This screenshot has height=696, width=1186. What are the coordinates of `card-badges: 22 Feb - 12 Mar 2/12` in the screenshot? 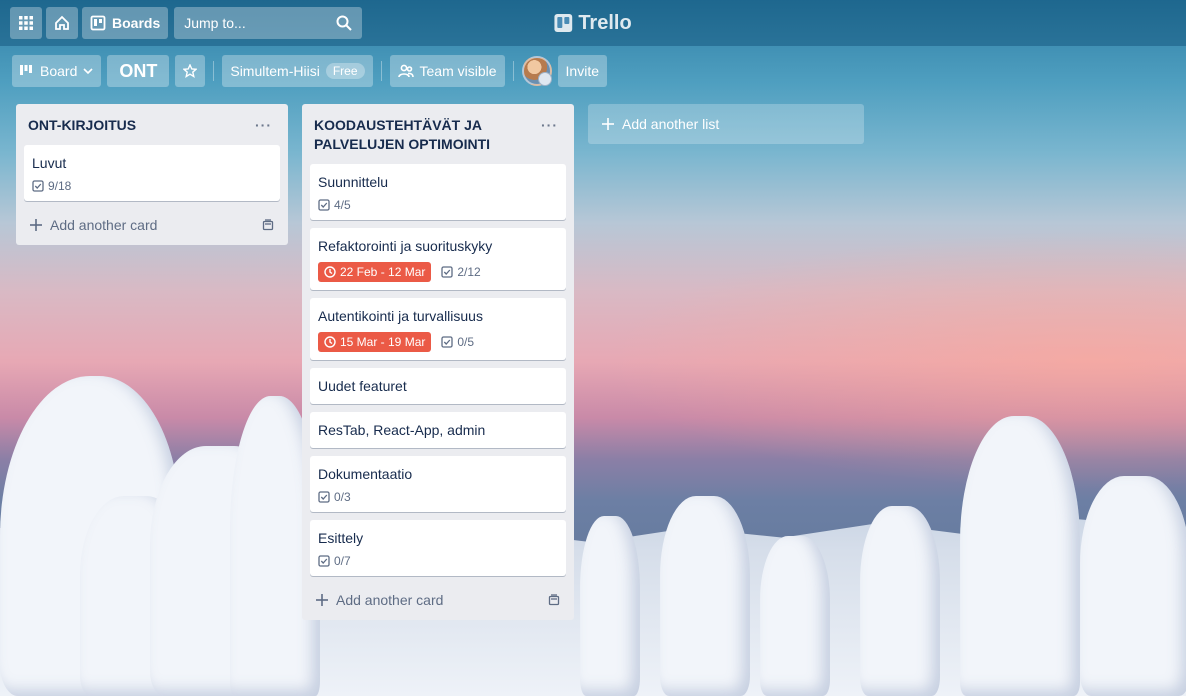 It's located at (438, 272).